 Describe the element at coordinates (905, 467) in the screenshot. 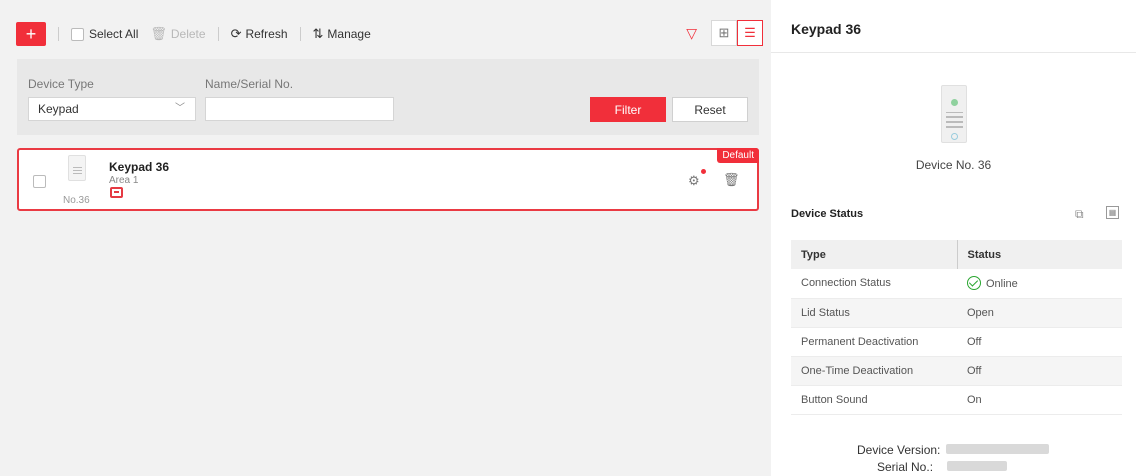

I see `serial-no-label: Serial No.:` at that location.